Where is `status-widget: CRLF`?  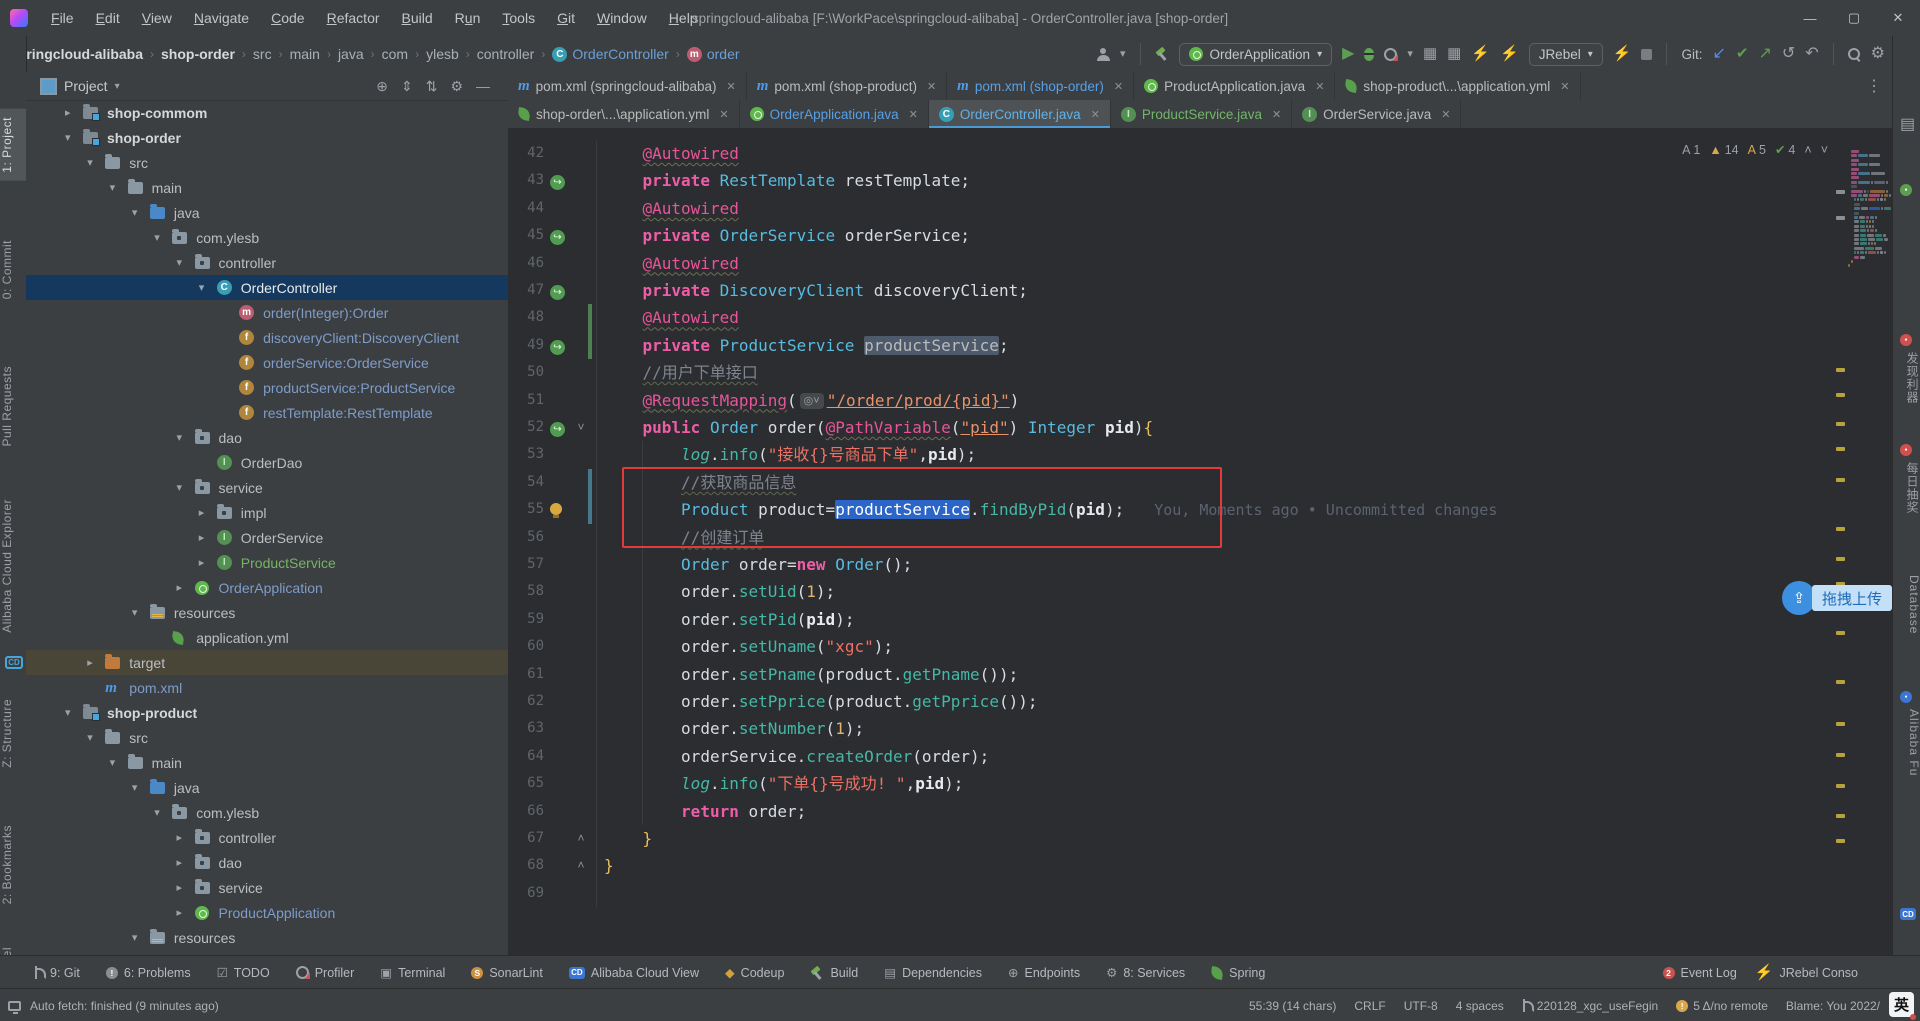
status-widget: CRLF is located at coordinates (1369, 1006).